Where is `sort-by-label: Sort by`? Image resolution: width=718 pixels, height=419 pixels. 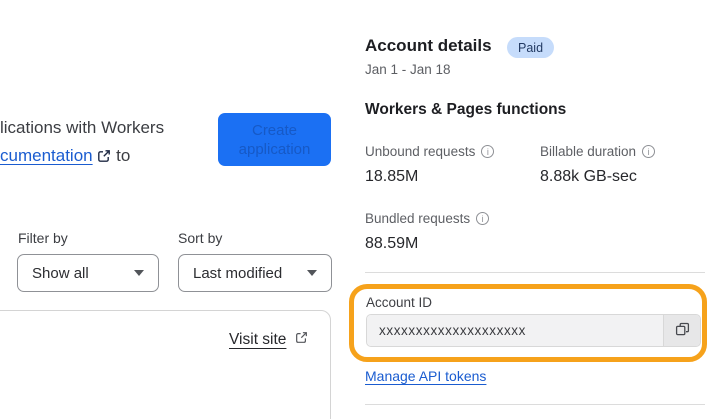 sort-by-label: Sort by is located at coordinates (200, 238).